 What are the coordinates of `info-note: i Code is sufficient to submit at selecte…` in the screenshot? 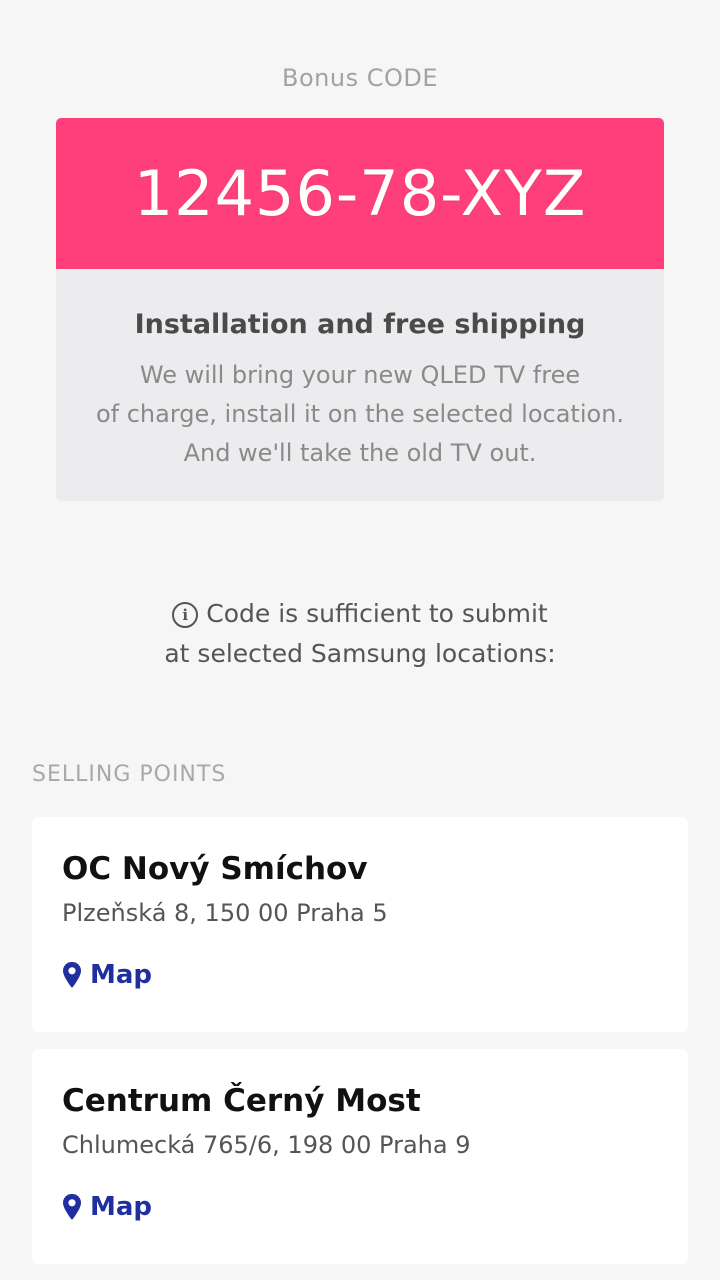 It's located at (360, 634).